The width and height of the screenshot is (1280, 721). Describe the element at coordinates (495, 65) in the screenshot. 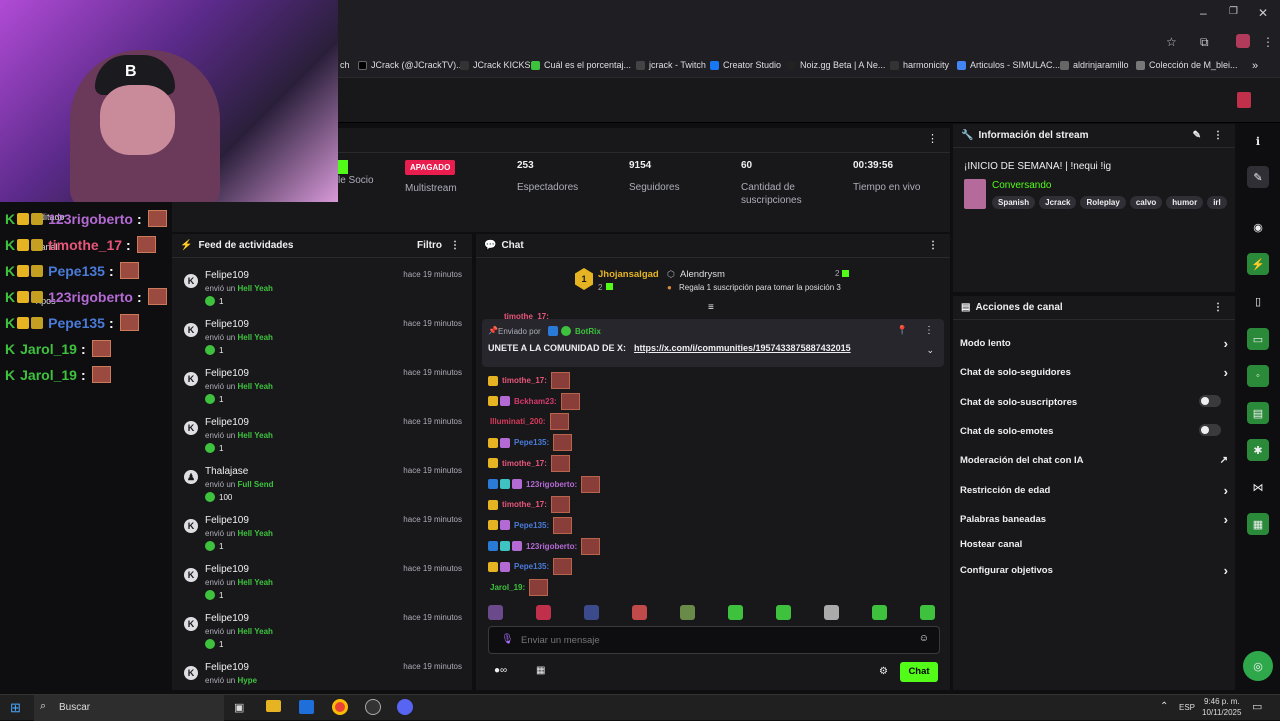

I see `bookmark: JCrack KICKS` at that location.